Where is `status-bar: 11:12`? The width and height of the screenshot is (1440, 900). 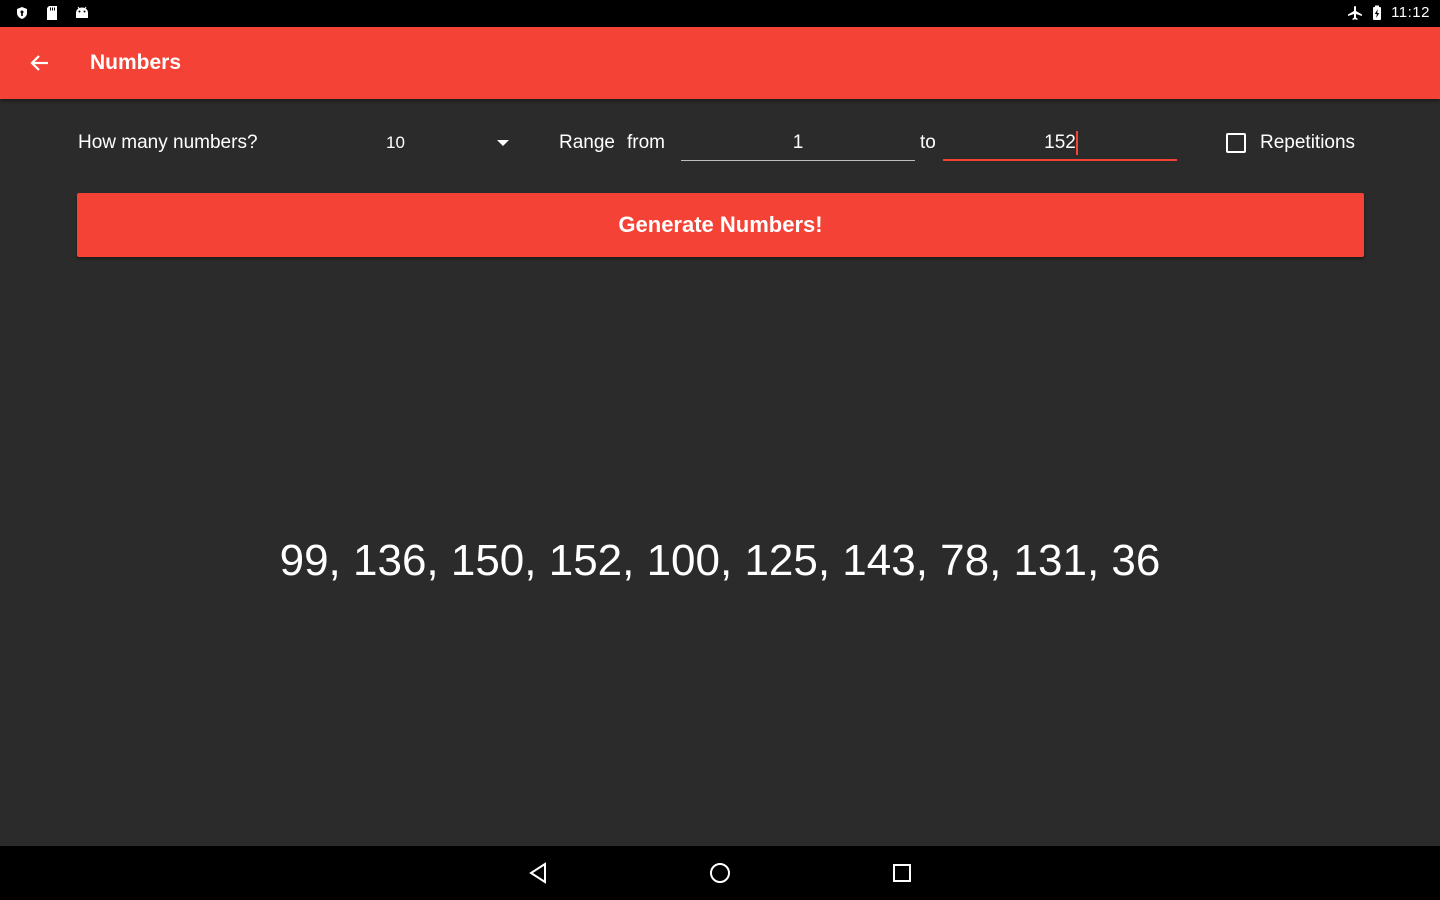 status-bar: 11:12 is located at coordinates (720, 13).